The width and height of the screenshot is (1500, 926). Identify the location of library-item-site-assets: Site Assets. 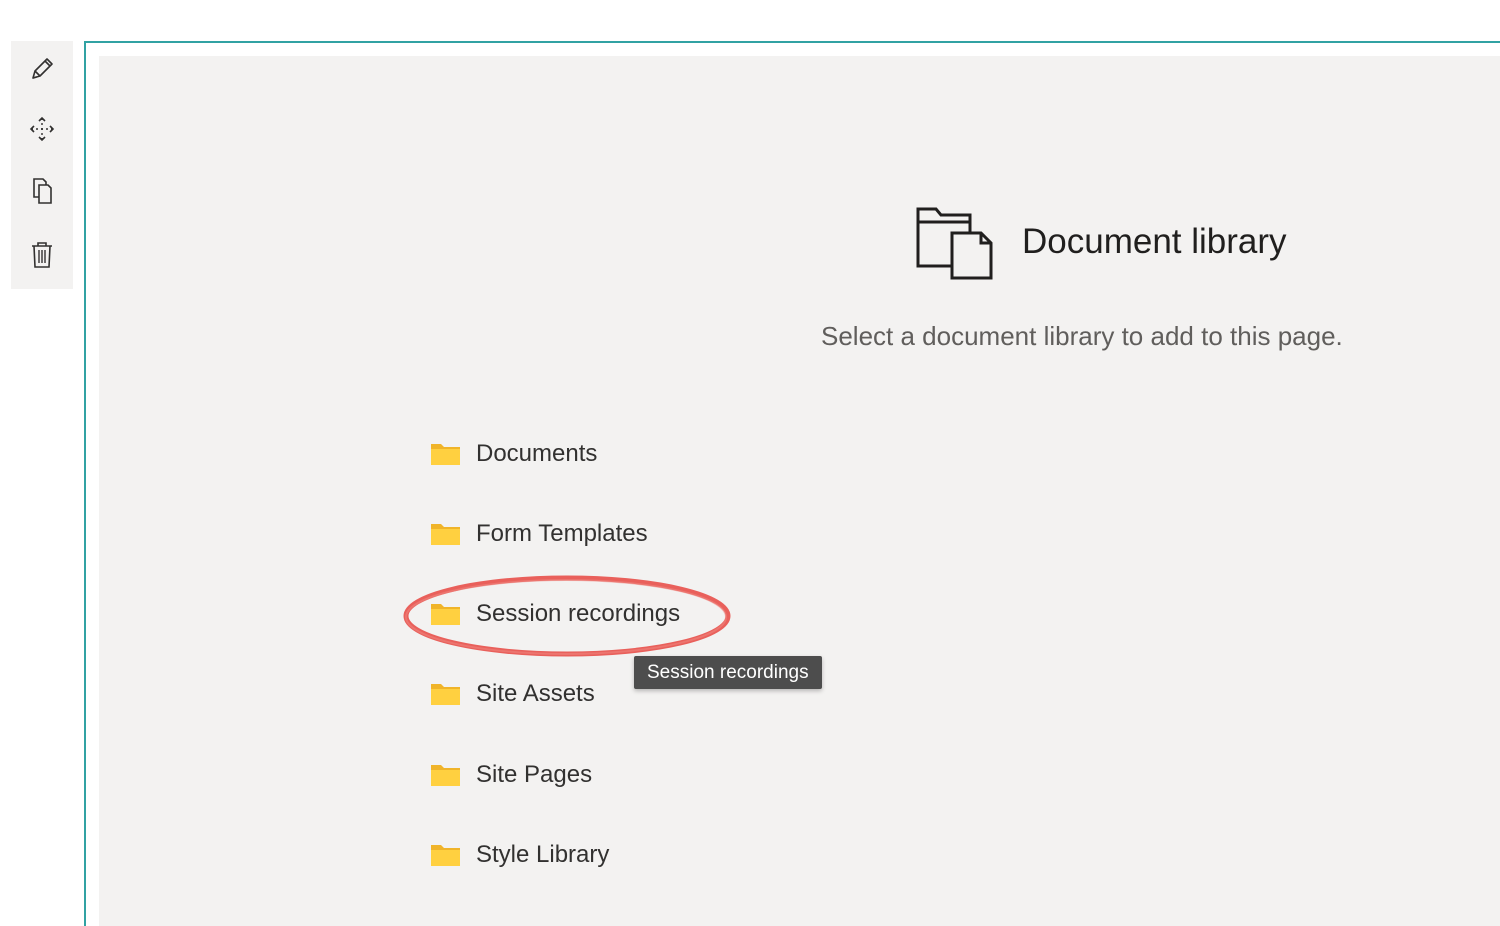
(512, 694).